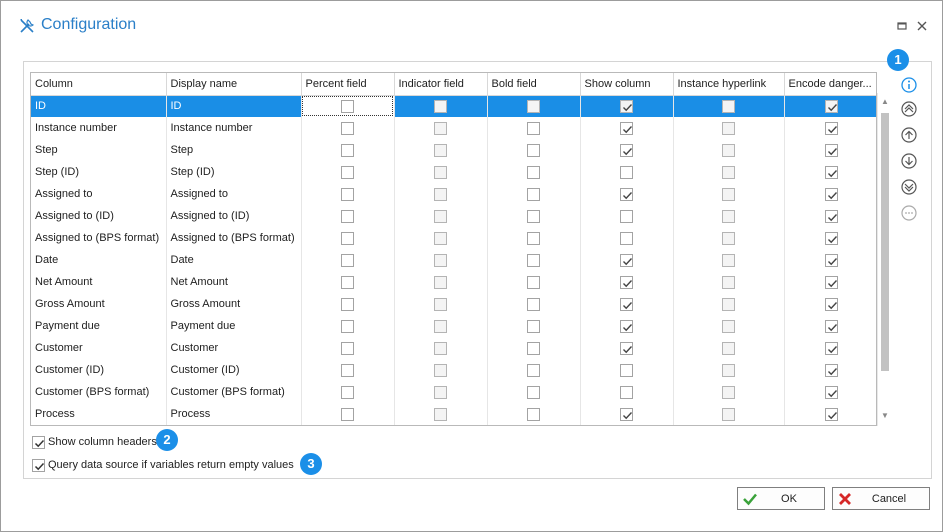  Describe the element at coordinates (234, 128) in the screenshot. I see `cell-display-name: Instance number` at that location.